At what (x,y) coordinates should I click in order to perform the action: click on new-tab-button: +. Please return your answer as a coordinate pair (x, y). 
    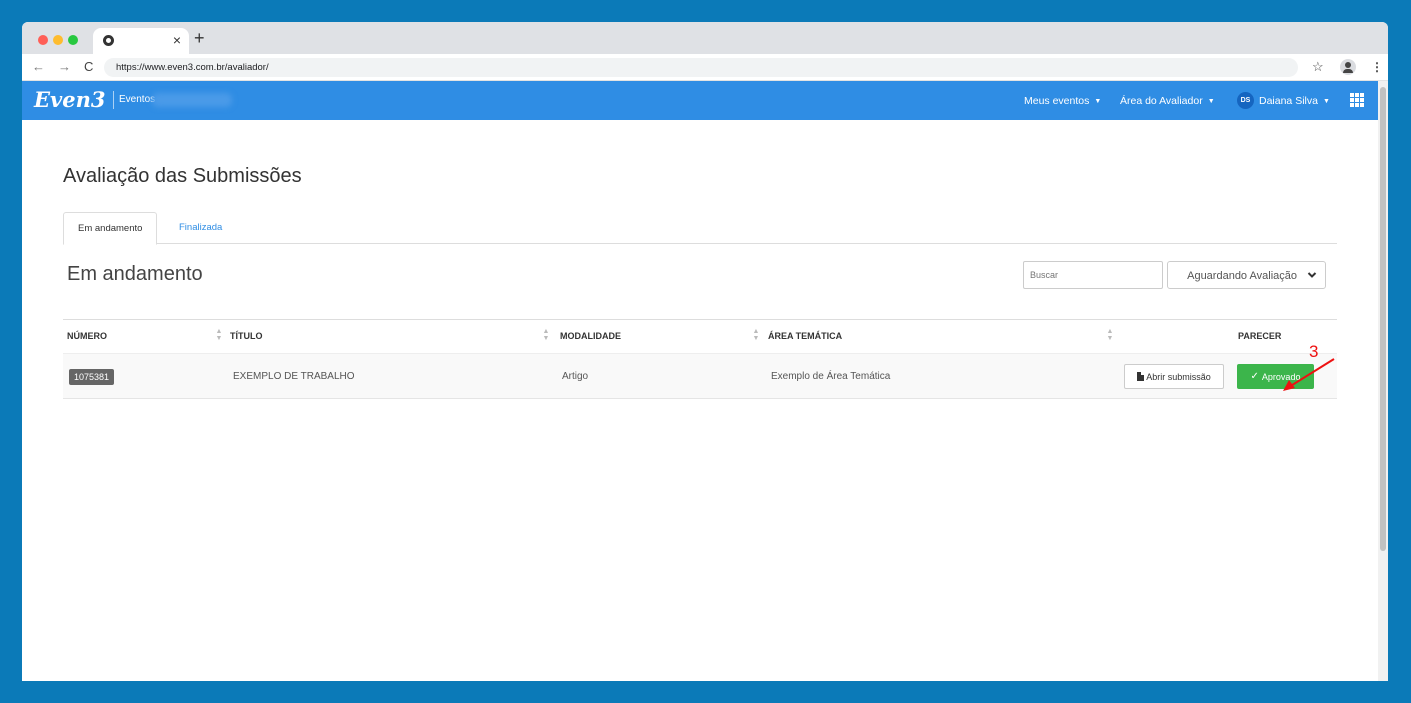
    Looking at the image, I should click on (199, 38).